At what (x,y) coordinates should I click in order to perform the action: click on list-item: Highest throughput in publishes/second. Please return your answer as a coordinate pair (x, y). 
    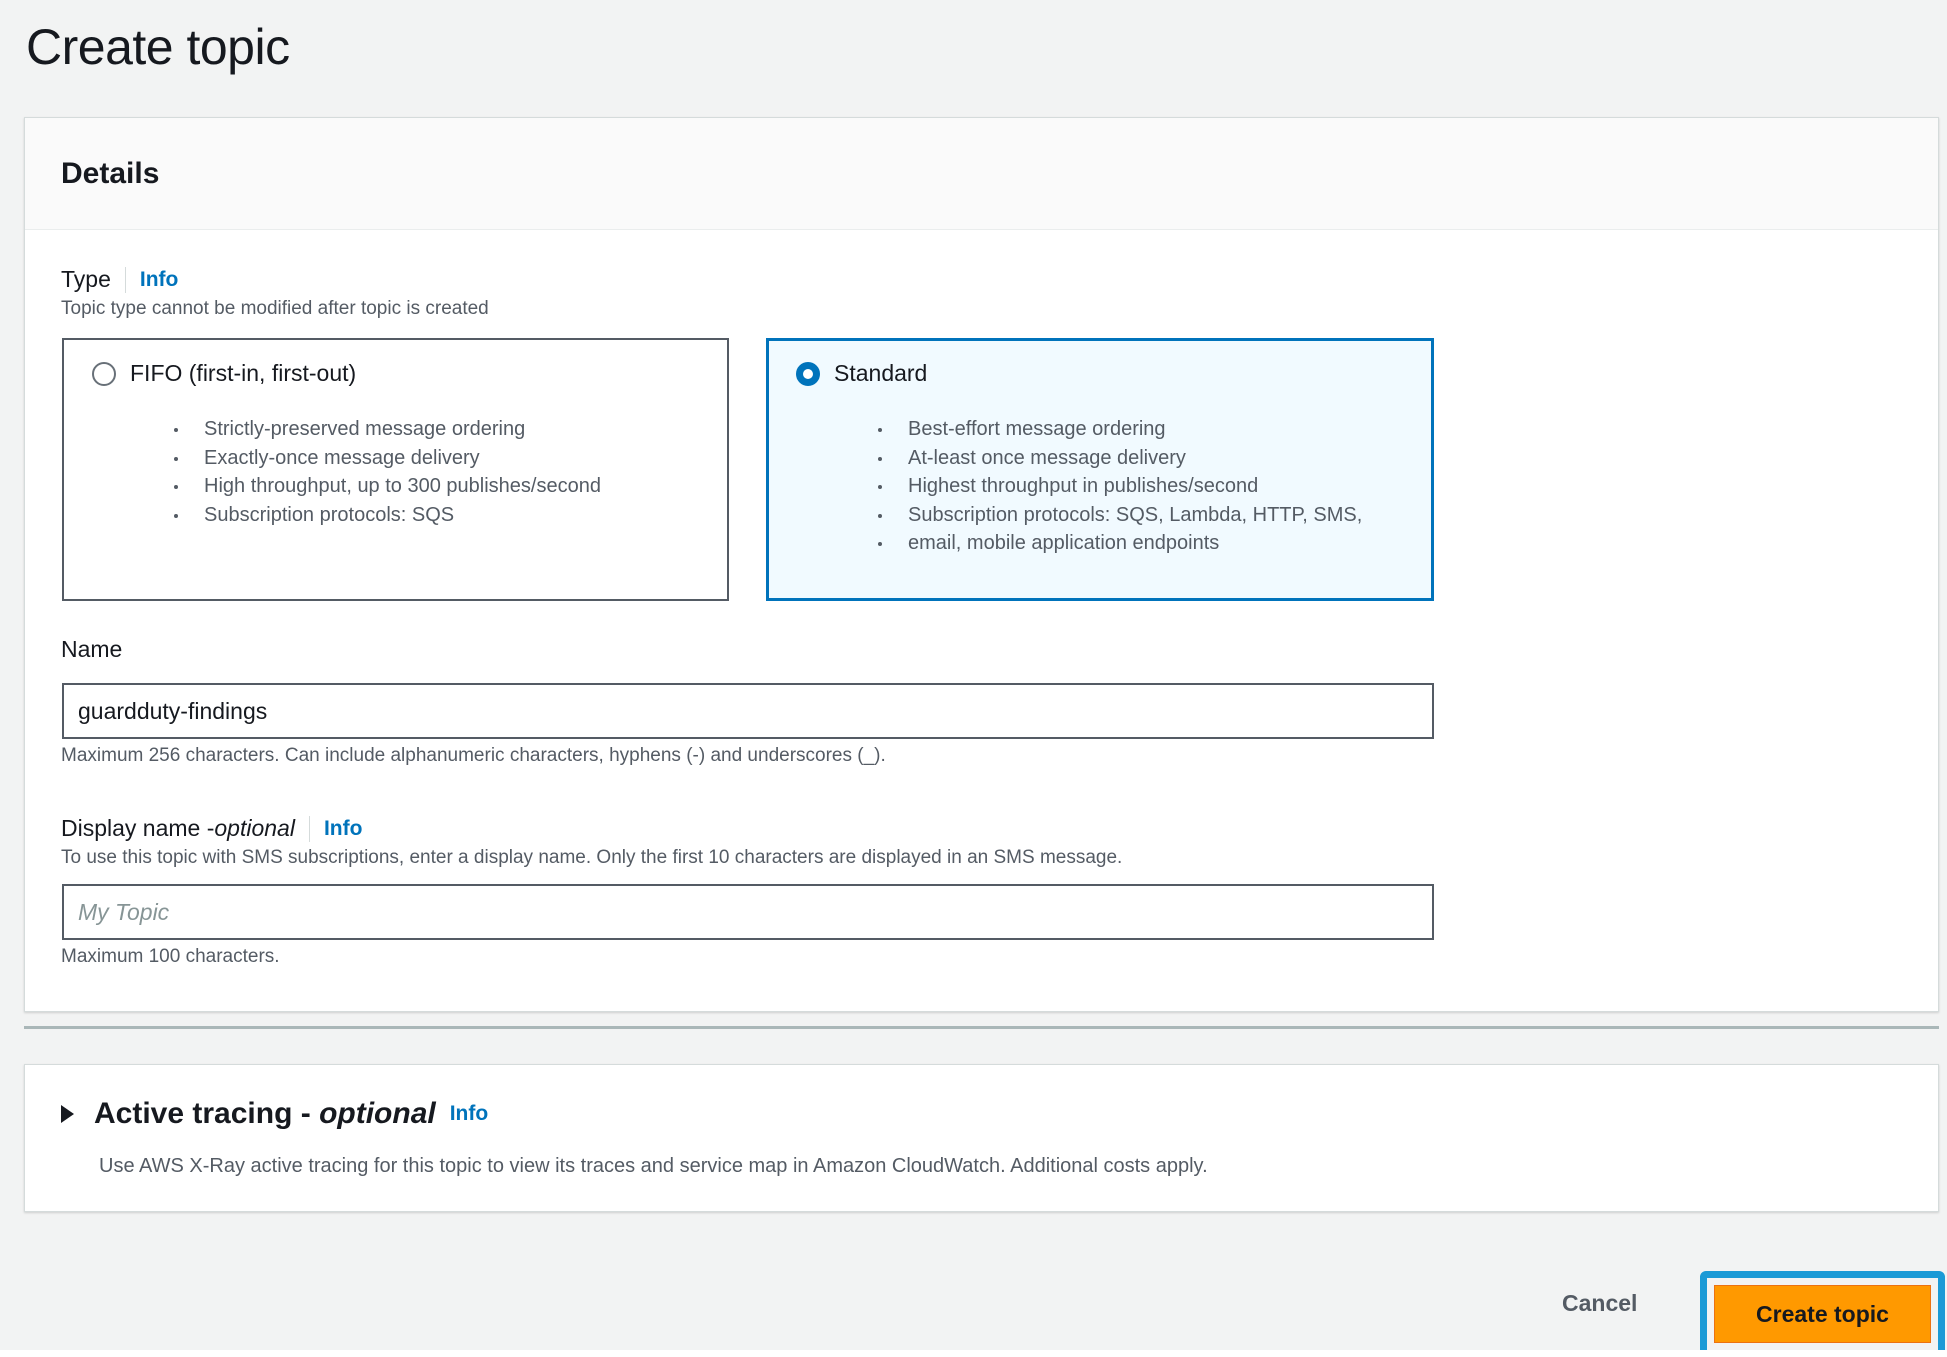
    Looking at the image, I should click on (1119, 486).